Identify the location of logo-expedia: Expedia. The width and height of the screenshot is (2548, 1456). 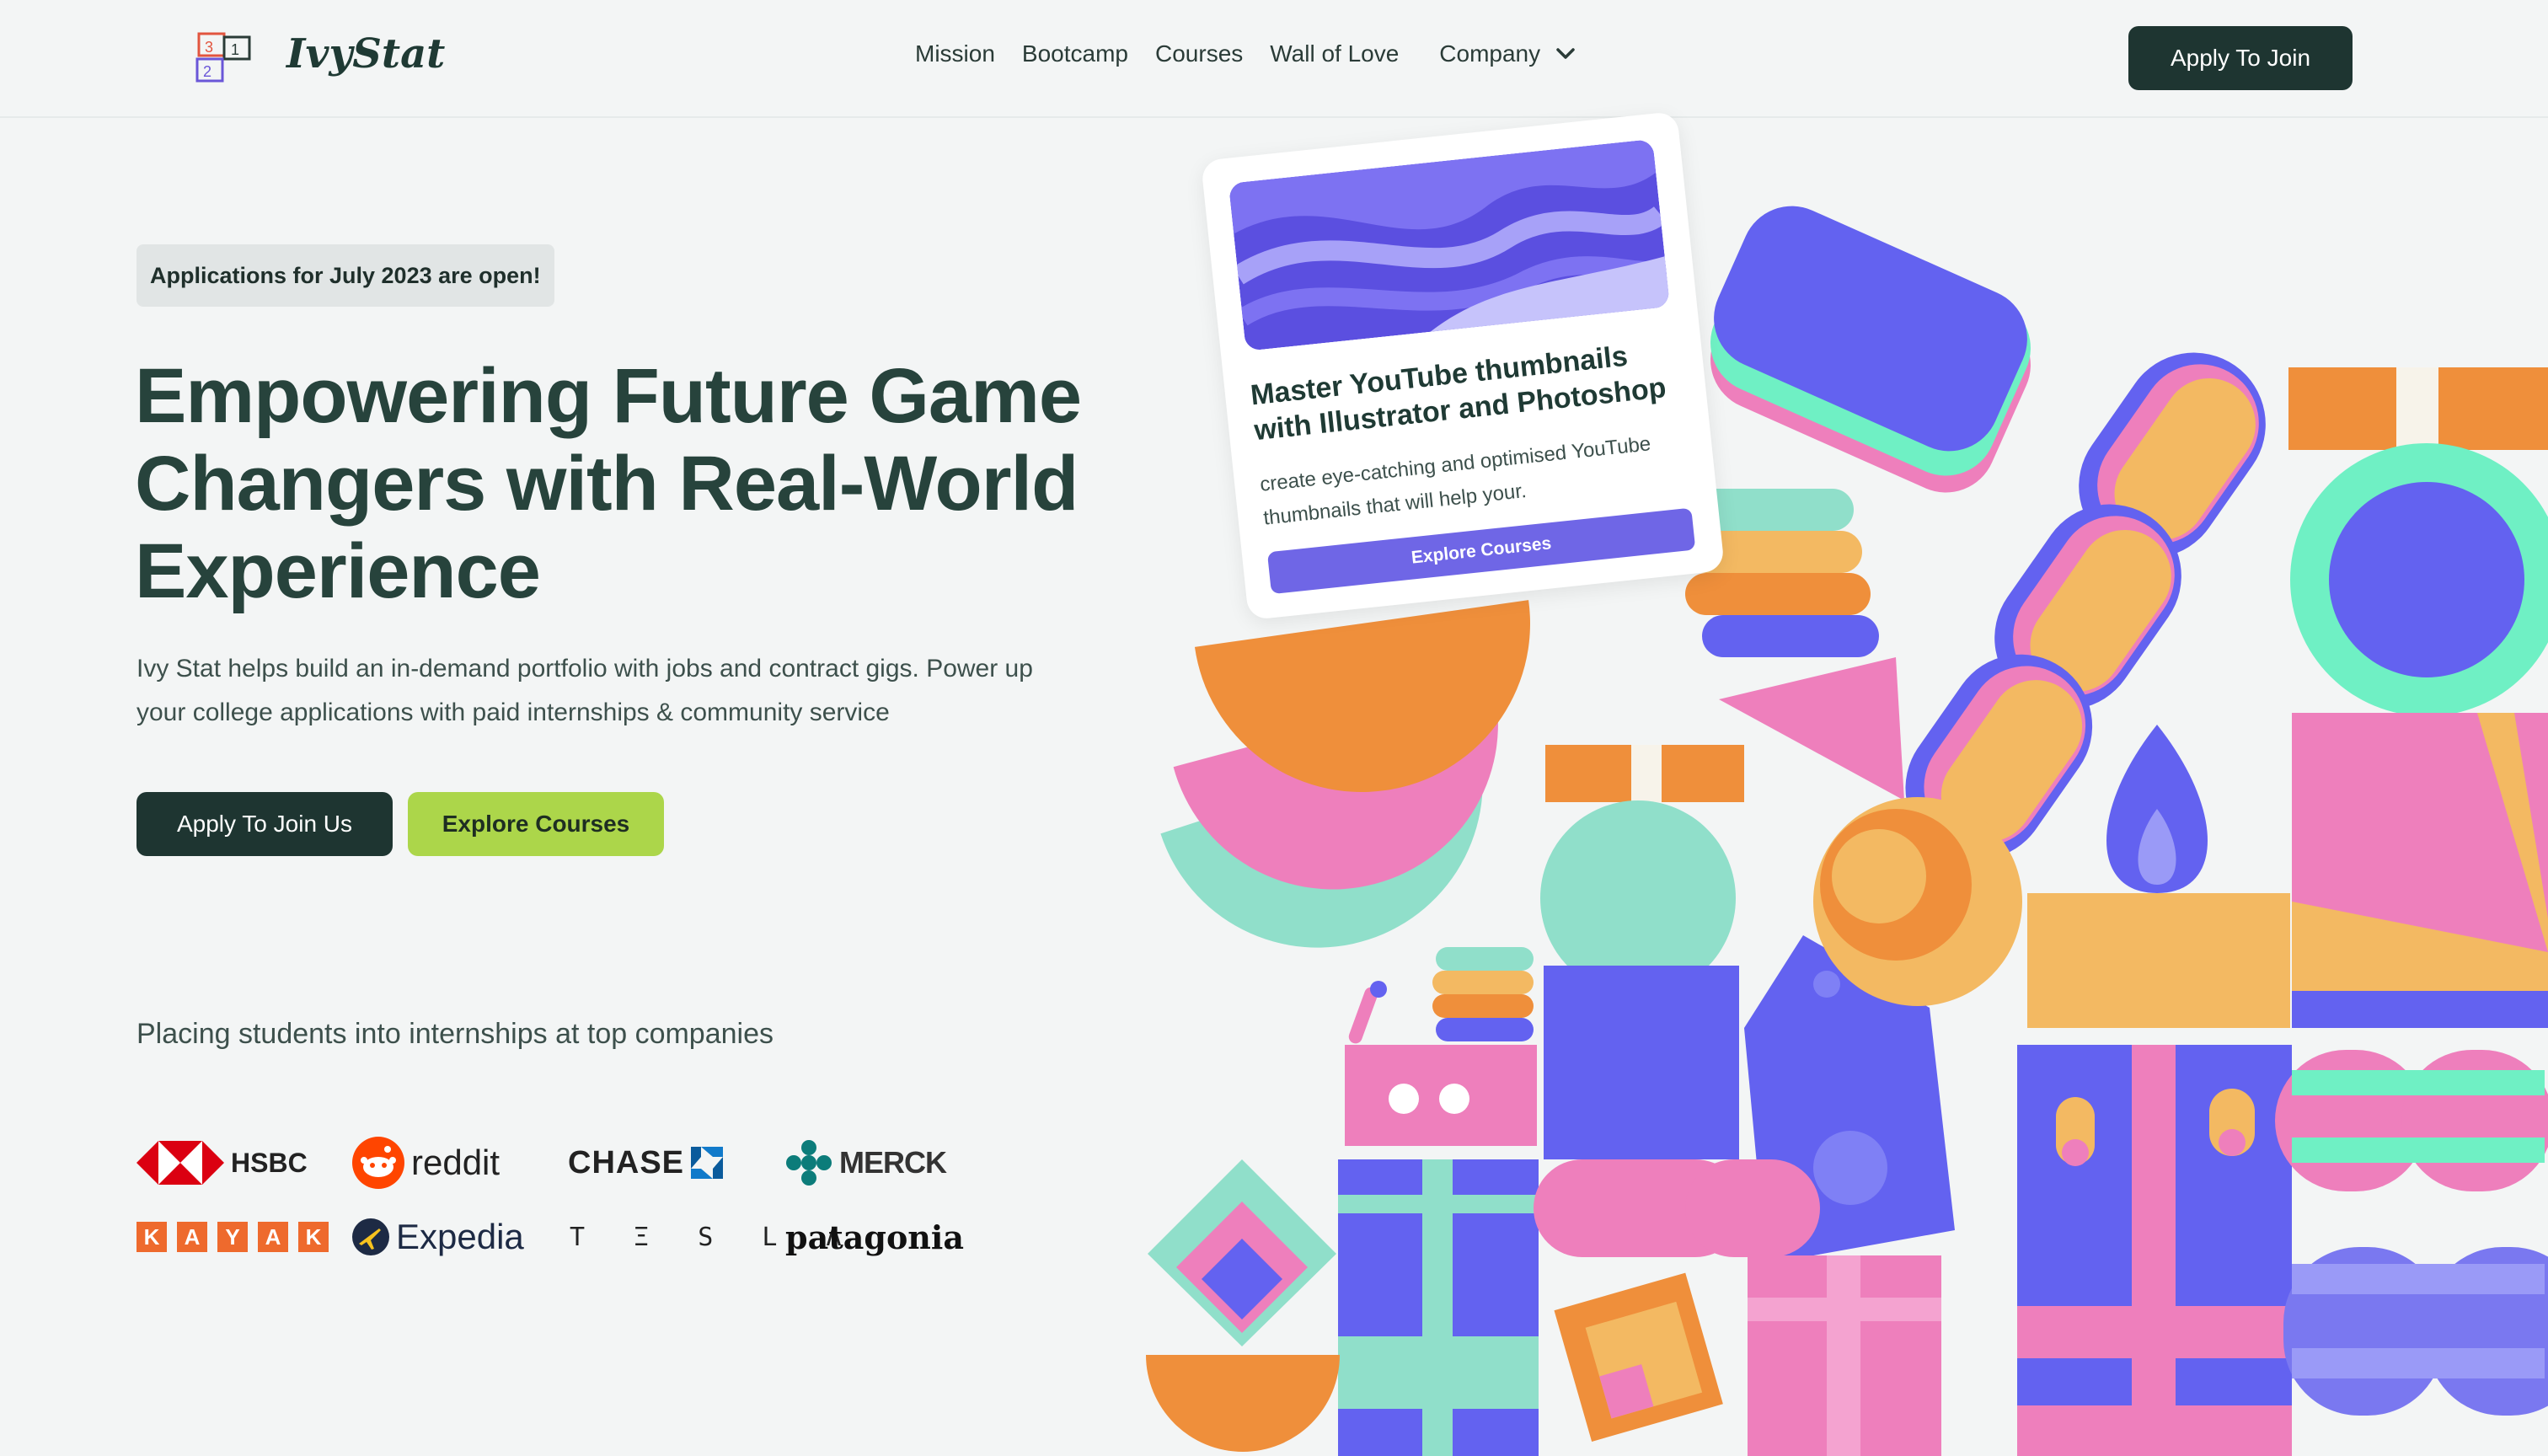
(438, 1237).